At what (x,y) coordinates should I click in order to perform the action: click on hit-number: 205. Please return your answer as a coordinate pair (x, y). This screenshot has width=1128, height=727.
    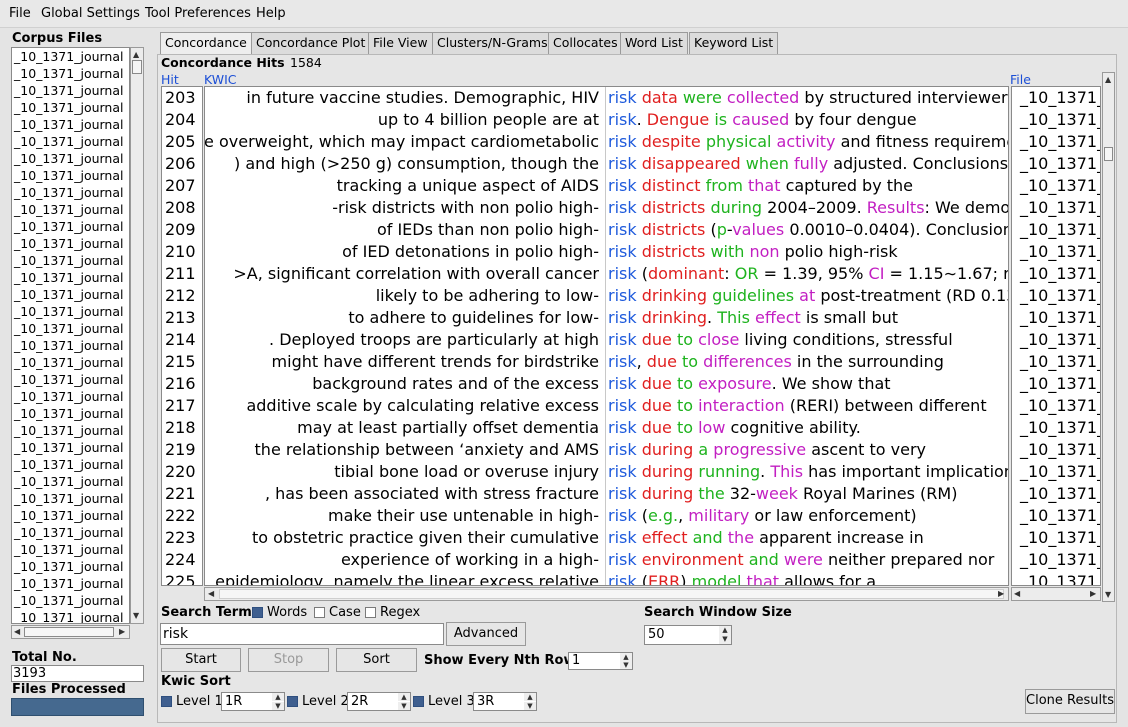
    Looking at the image, I should click on (179, 142).